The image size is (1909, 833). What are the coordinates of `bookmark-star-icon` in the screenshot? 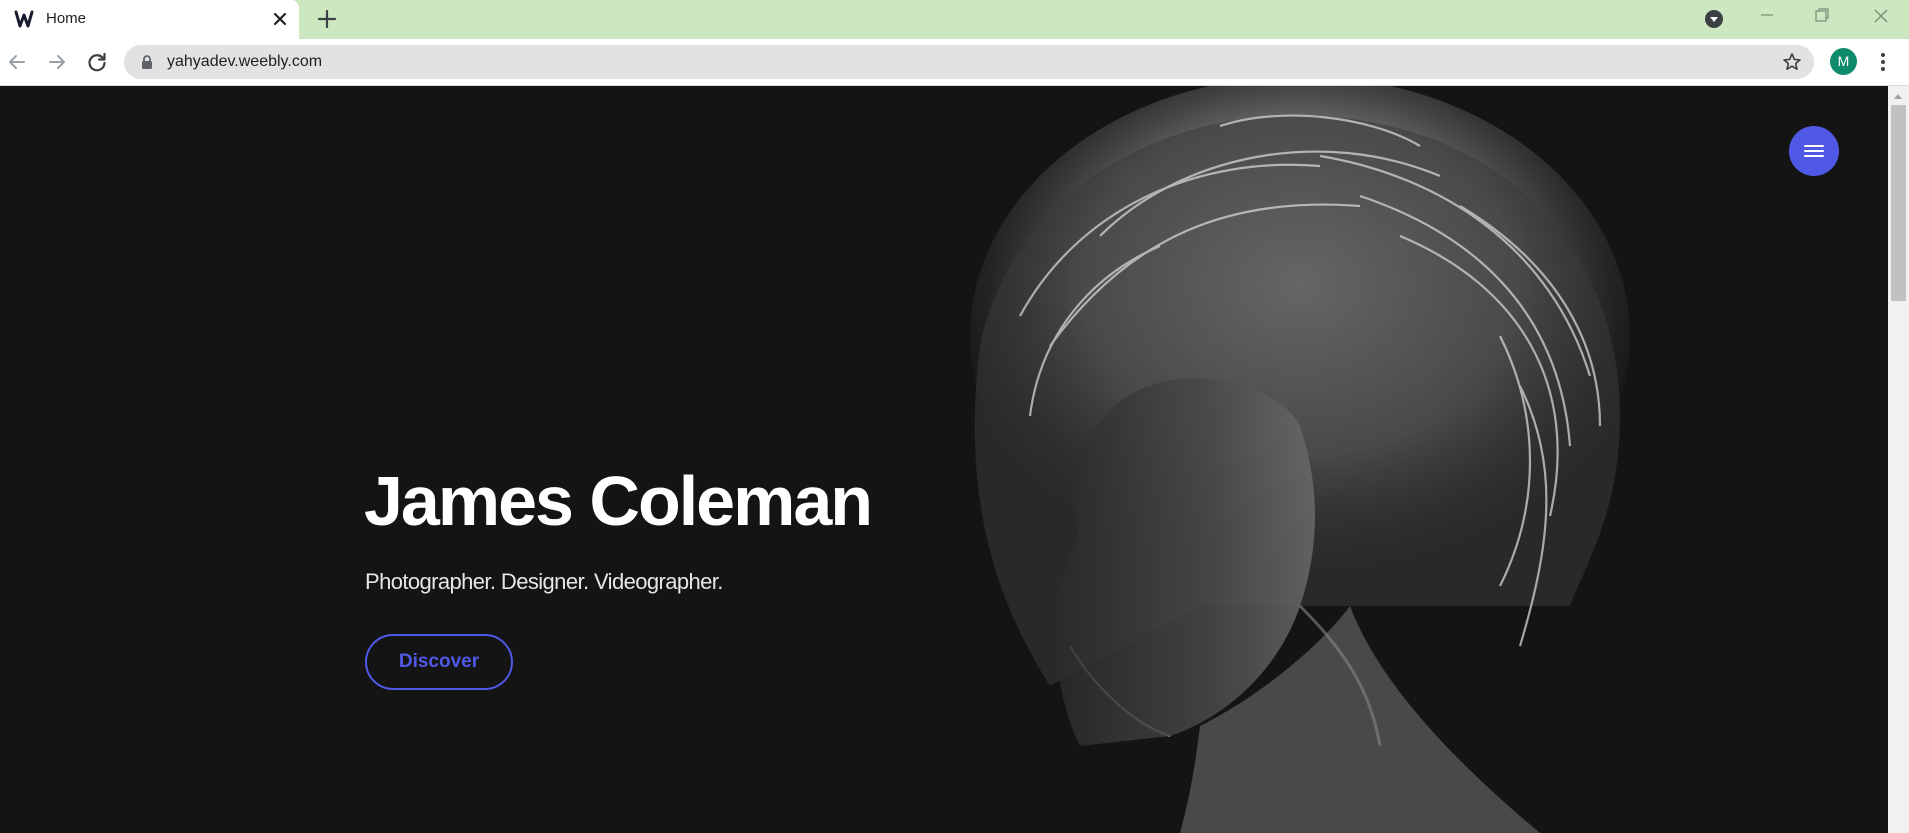 It's located at (1792, 62).